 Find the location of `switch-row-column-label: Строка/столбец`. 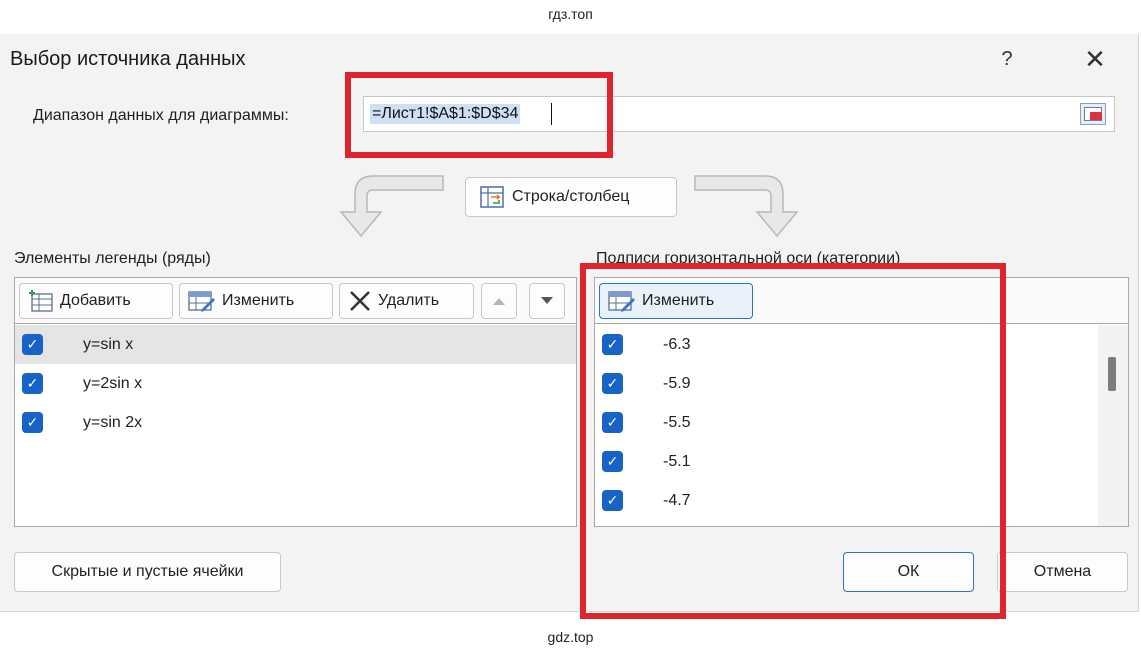

switch-row-column-label: Строка/столбец is located at coordinates (571, 196).